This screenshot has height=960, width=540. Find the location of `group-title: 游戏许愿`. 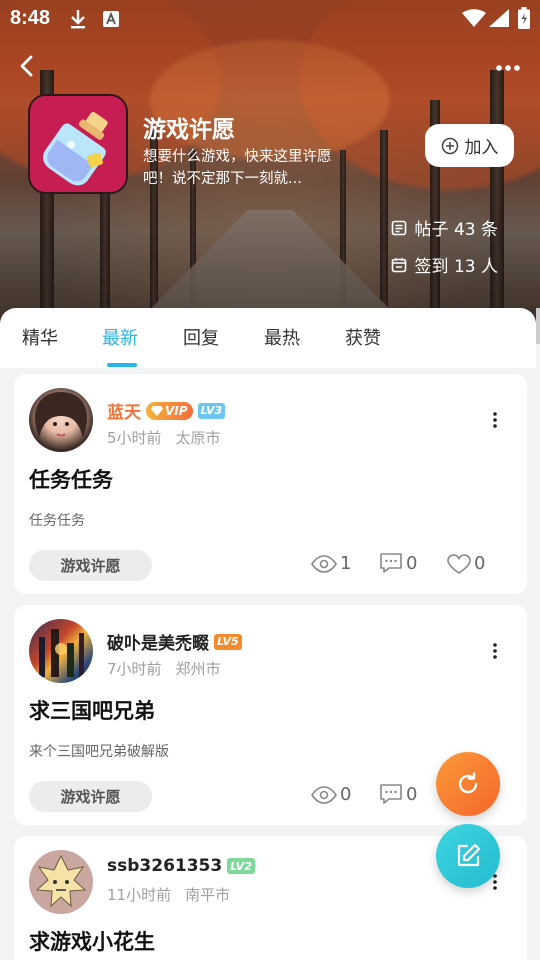

group-title: 游戏许愿 is located at coordinates (189, 130).